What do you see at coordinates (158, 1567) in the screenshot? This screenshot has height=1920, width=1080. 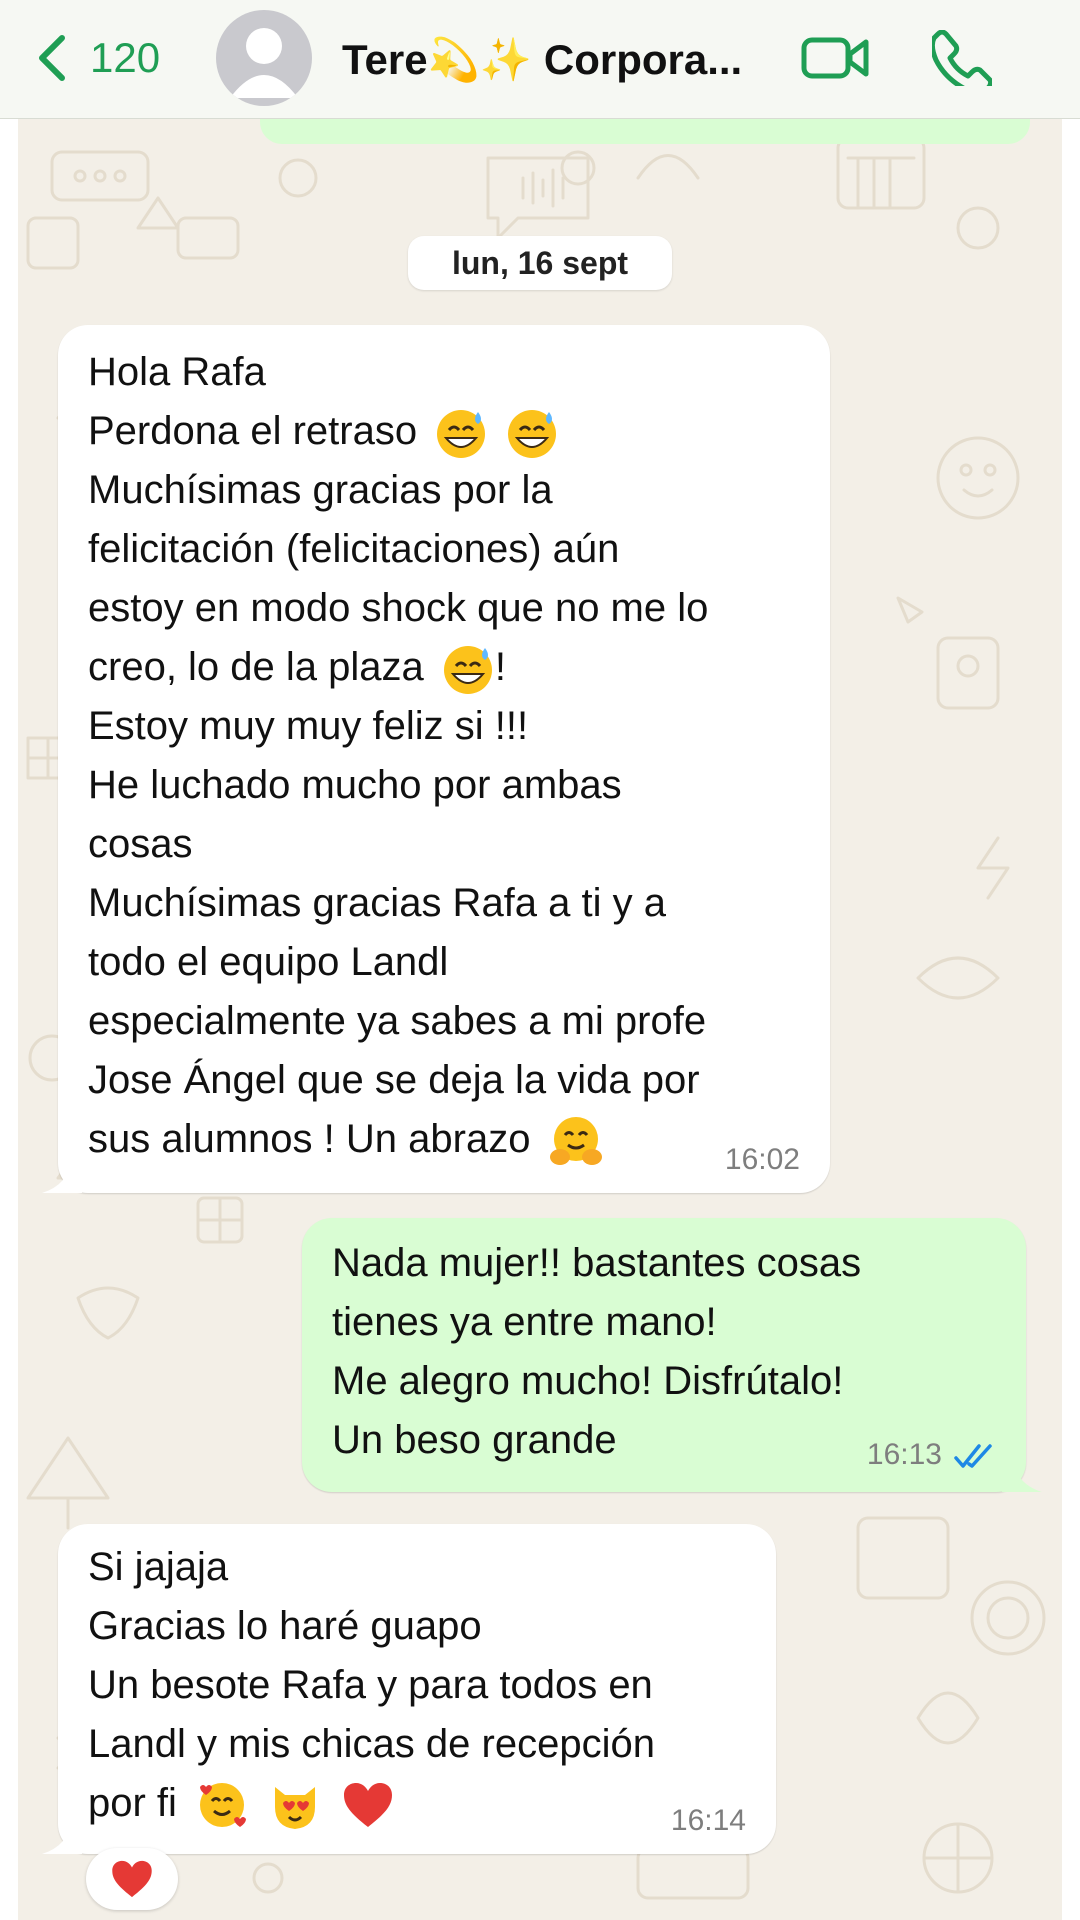 I see `message-line: Si jajaja` at bounding box center [158, 1567].